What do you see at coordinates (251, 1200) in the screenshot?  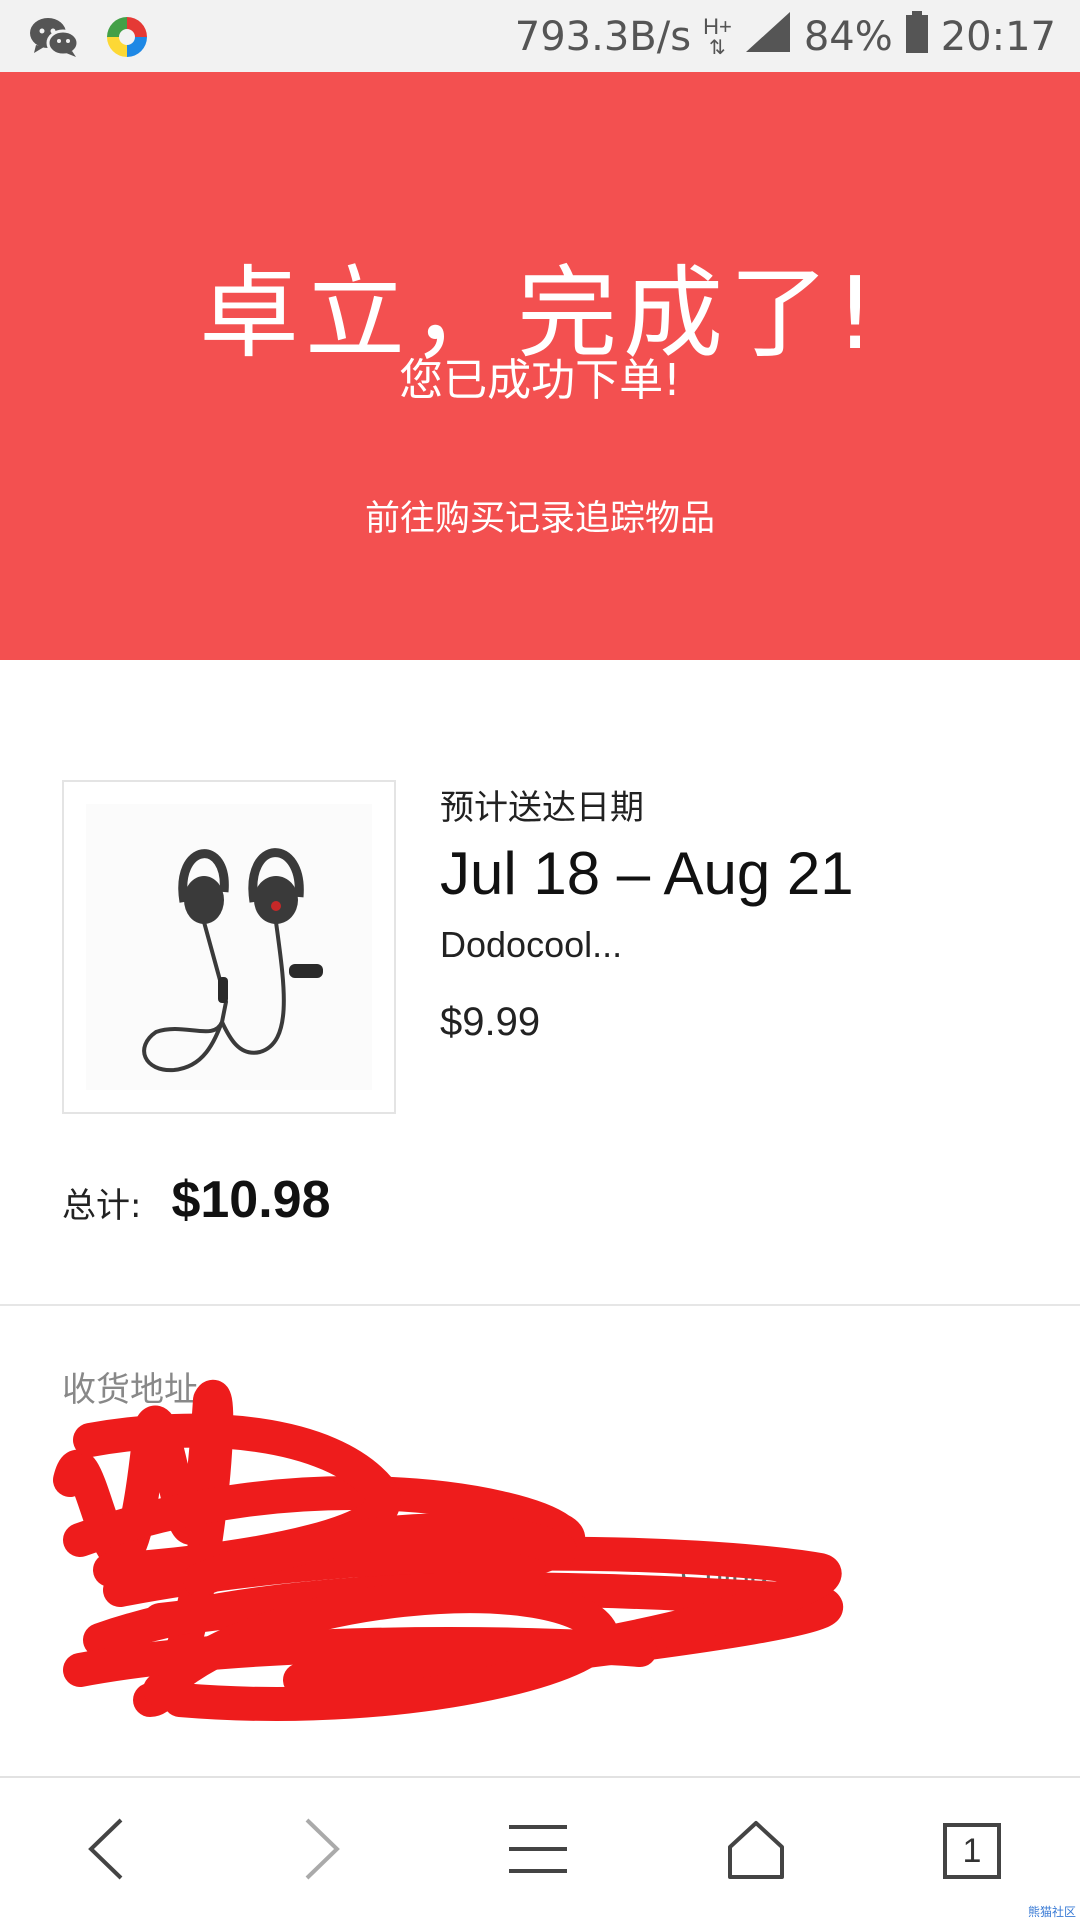 I see `total-value: $10.98` at bounding box center [251, 1200].